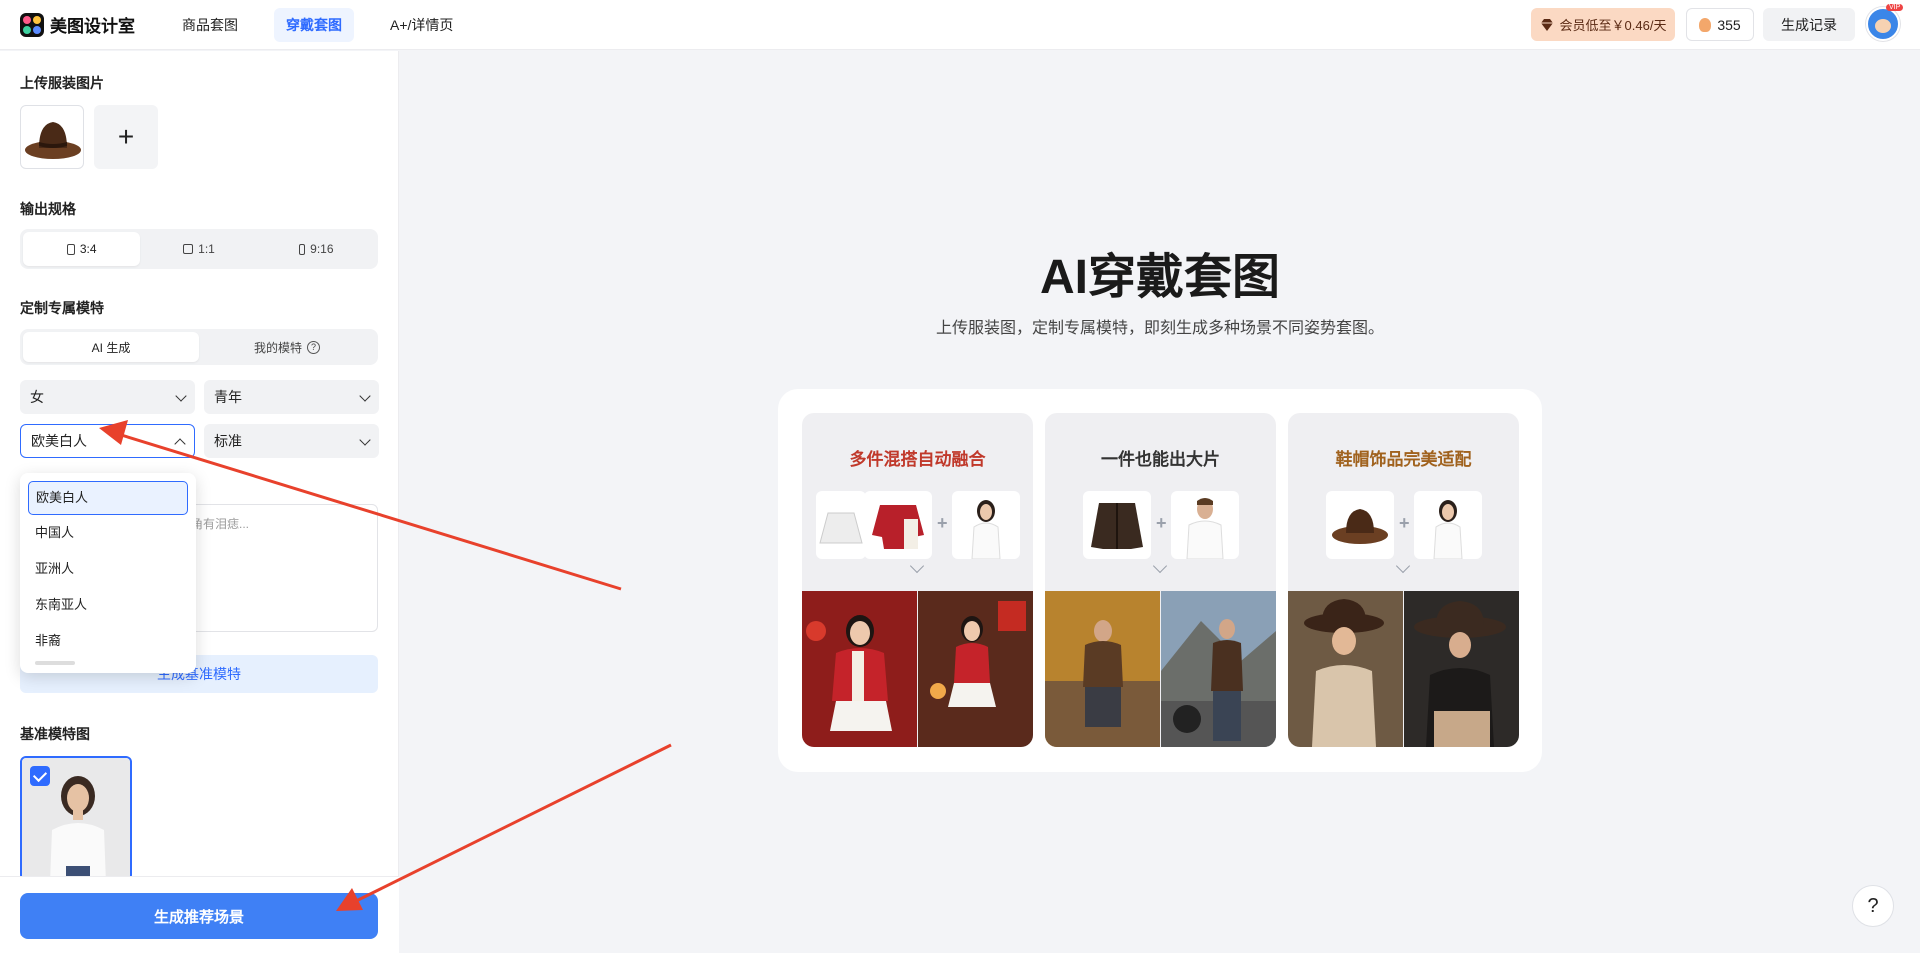 This screenshot has height=953, width=1920. I want to click on tab-wear-set: 穿戴套图, so click(314, 25).